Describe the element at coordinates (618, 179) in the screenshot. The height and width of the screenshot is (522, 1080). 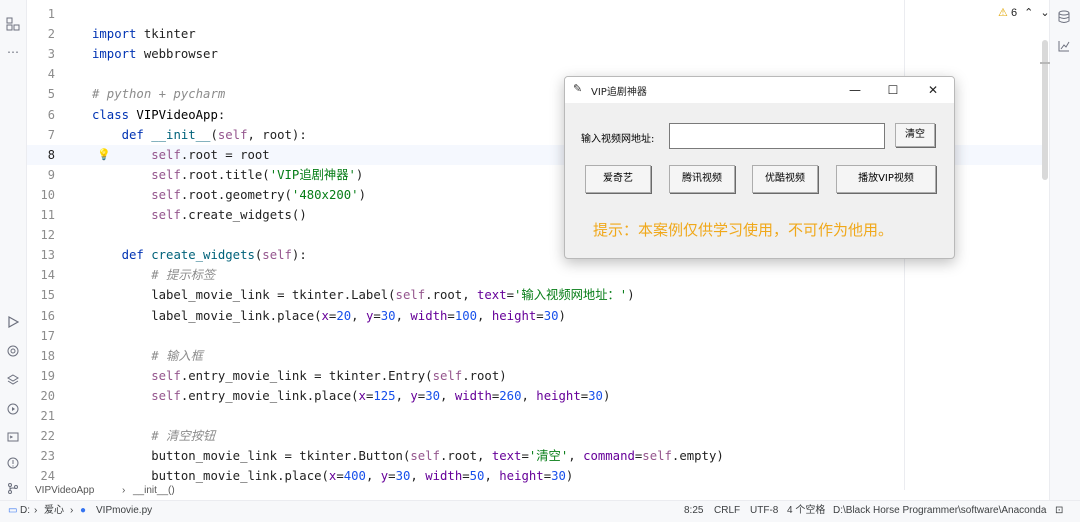
I see `iqiyi-button: 爱奇艺` at that location.